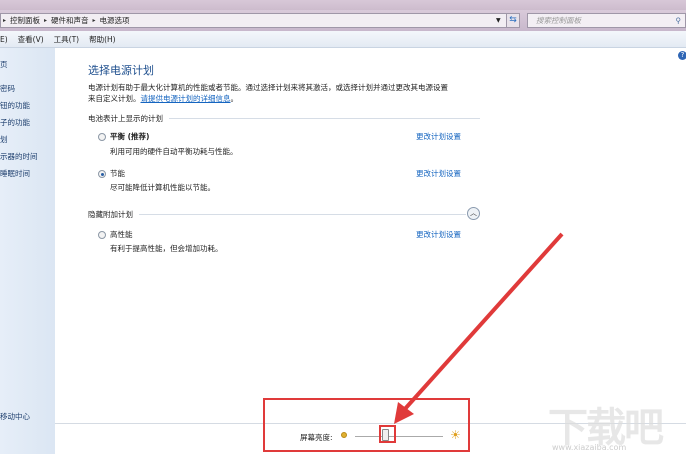  I want to click on annotation-arrow, so click(479, 328).